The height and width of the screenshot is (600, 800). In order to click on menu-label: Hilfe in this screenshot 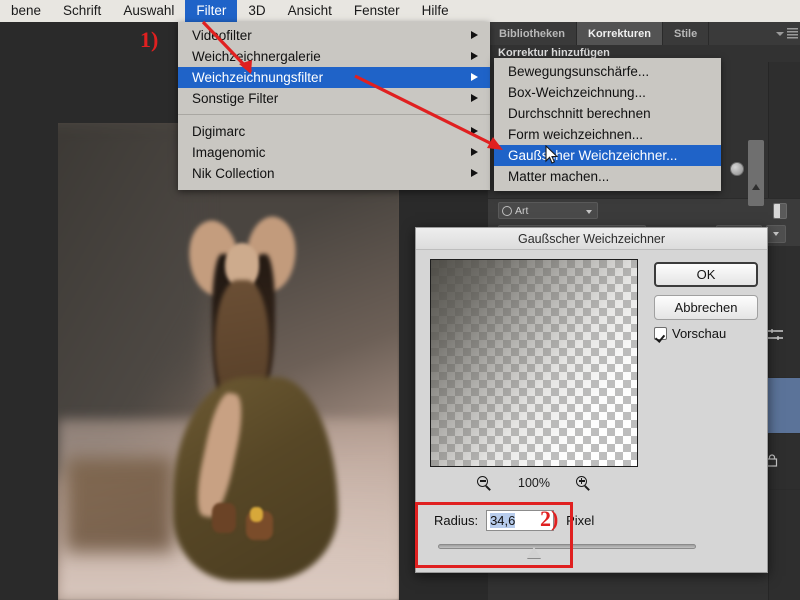, I will do `click(435, 10)`.